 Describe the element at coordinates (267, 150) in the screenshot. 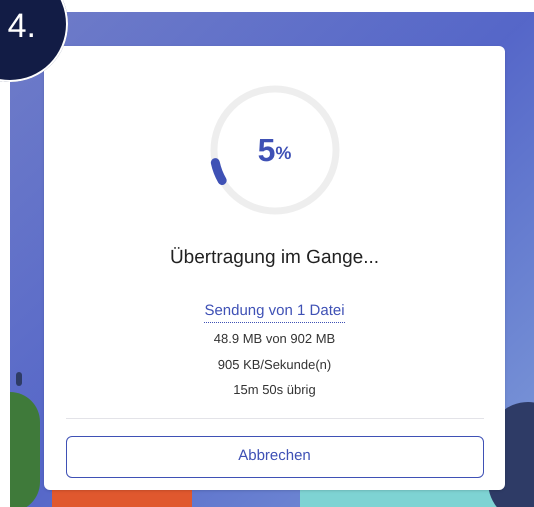

I see `progress-value: 5` at that location.